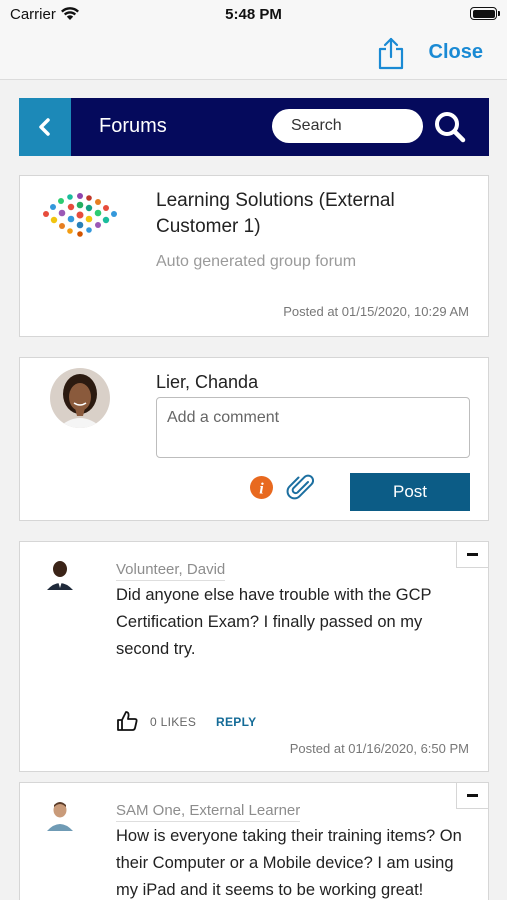 This screenshot has width=507, height=900. Describe the element at coordinates (127, 721) in the screenshot. I see `thumbs-up-icon` at that location.